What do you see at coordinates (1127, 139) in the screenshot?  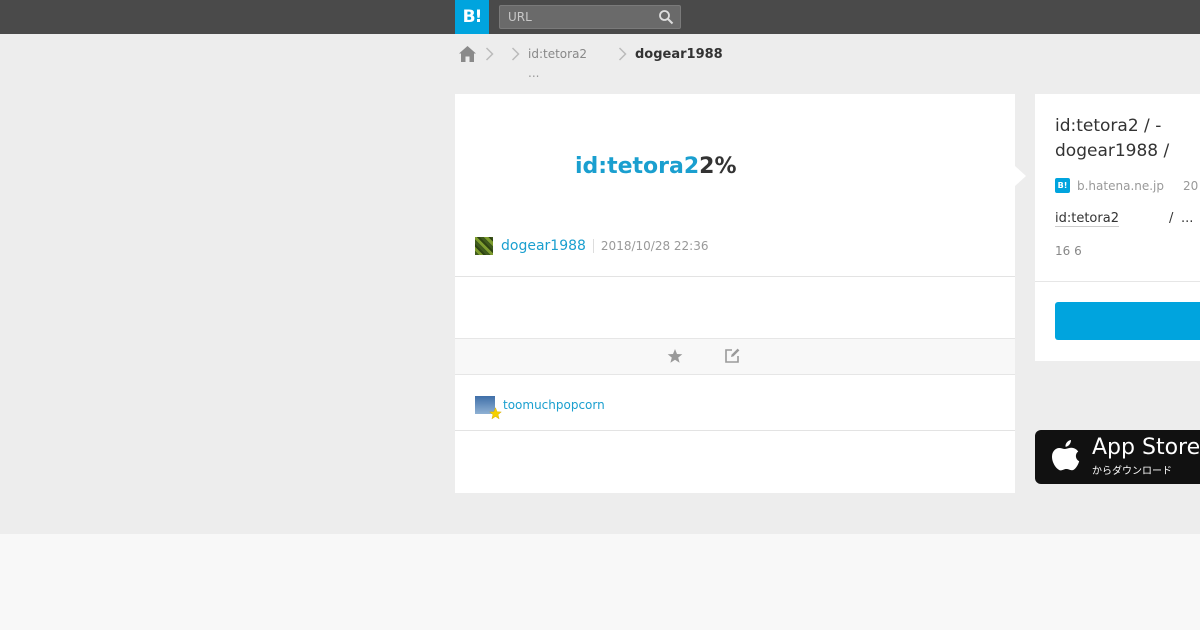 I see `entry-title: id:tetora2 / - dogear1988 /` at bounding box center [1127, 139].